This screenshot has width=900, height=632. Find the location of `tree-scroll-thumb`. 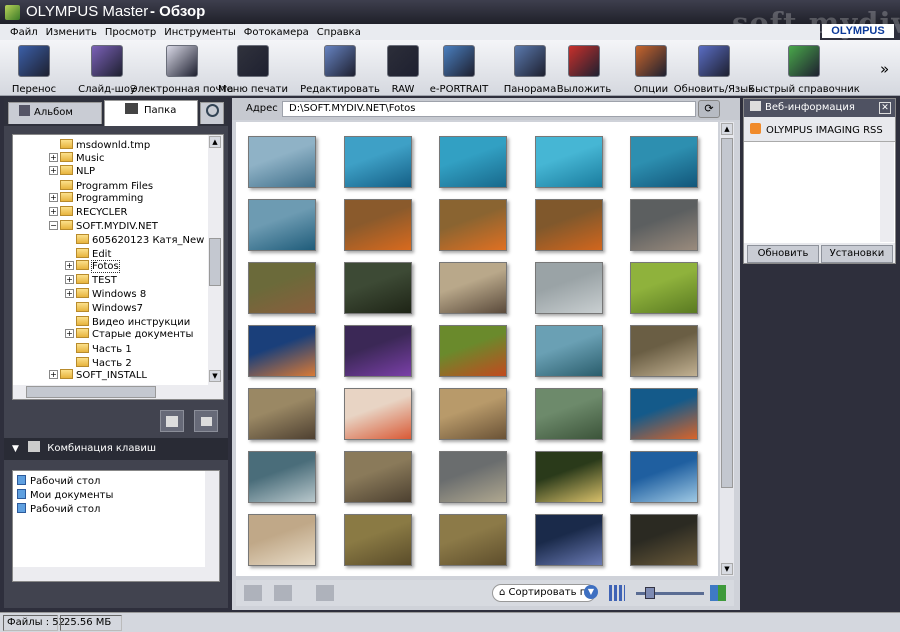

tree-scroll-thumb is located at coordinates (215, 262).